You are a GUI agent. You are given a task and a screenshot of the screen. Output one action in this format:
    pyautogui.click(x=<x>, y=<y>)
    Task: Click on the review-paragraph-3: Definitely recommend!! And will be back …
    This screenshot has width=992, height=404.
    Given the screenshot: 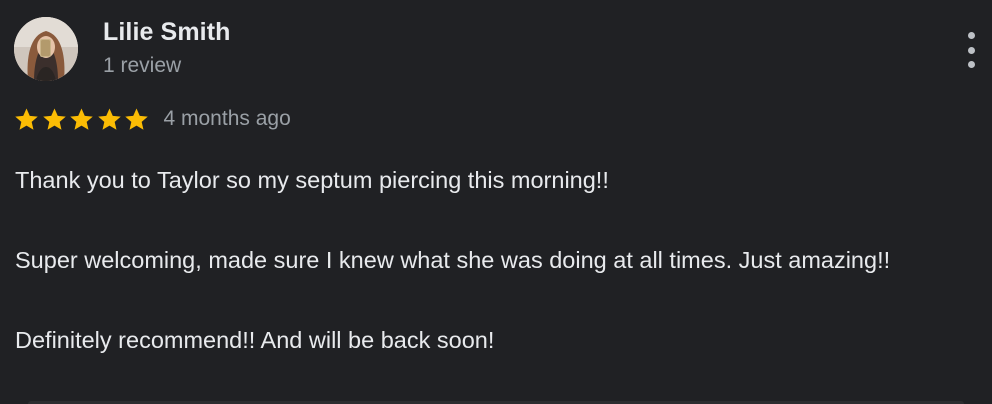 What is the action you would take?
    pyautogui.click(x=255, y=340)
    